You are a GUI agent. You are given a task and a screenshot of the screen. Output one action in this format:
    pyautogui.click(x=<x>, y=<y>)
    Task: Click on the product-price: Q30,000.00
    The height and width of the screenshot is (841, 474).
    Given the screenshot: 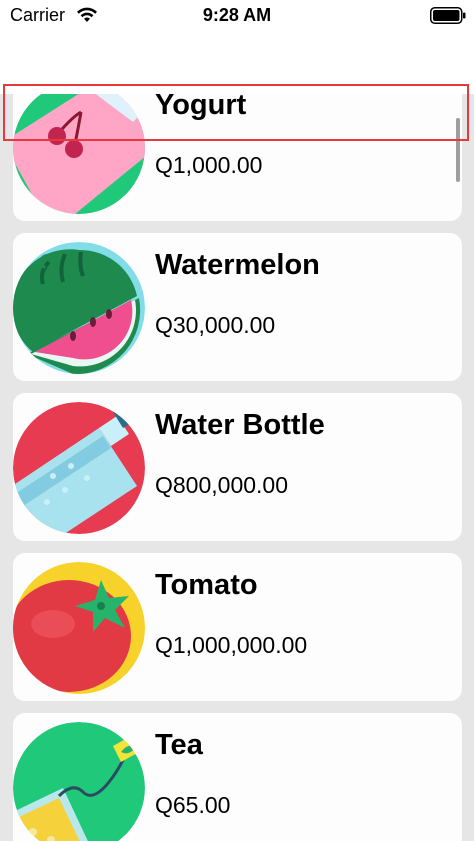 What is the action you would take?
    pyautogui.click(x=215, y=325)
    